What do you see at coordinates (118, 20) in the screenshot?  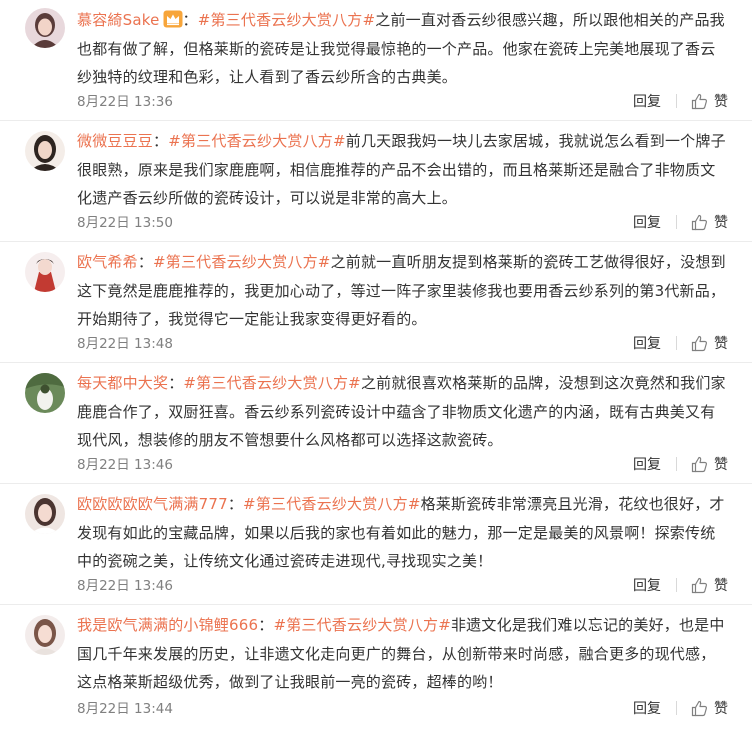 I see `comment-username: 慕容綺Sake` at bounding box center [118, 20].